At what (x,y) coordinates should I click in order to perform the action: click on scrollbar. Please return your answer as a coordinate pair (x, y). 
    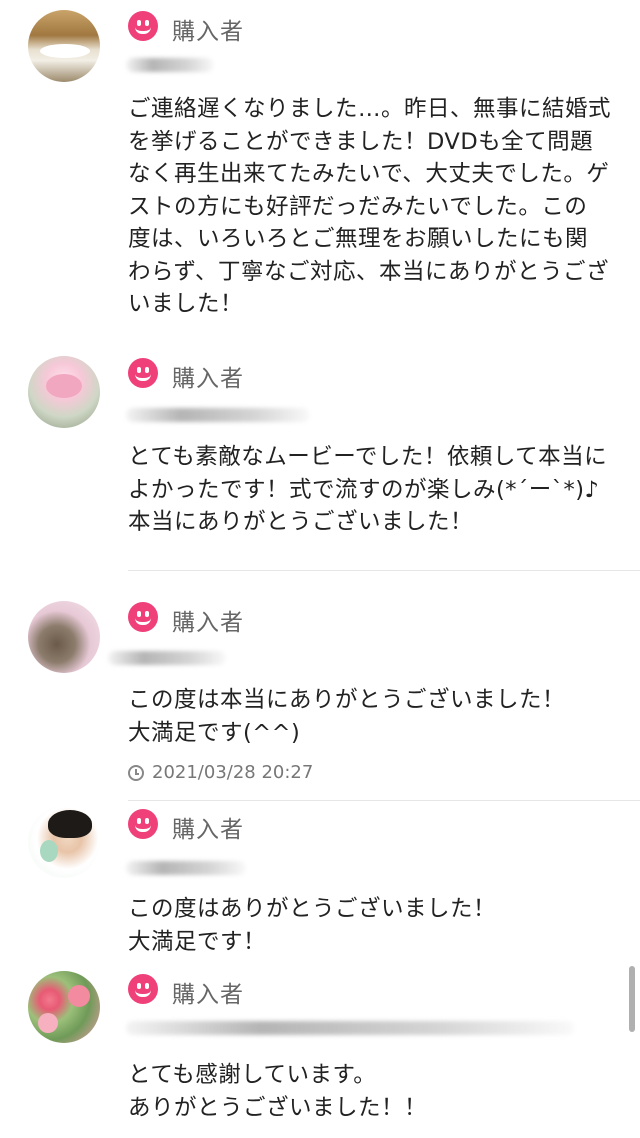
    Looking at the image, I should click on (632, 999).